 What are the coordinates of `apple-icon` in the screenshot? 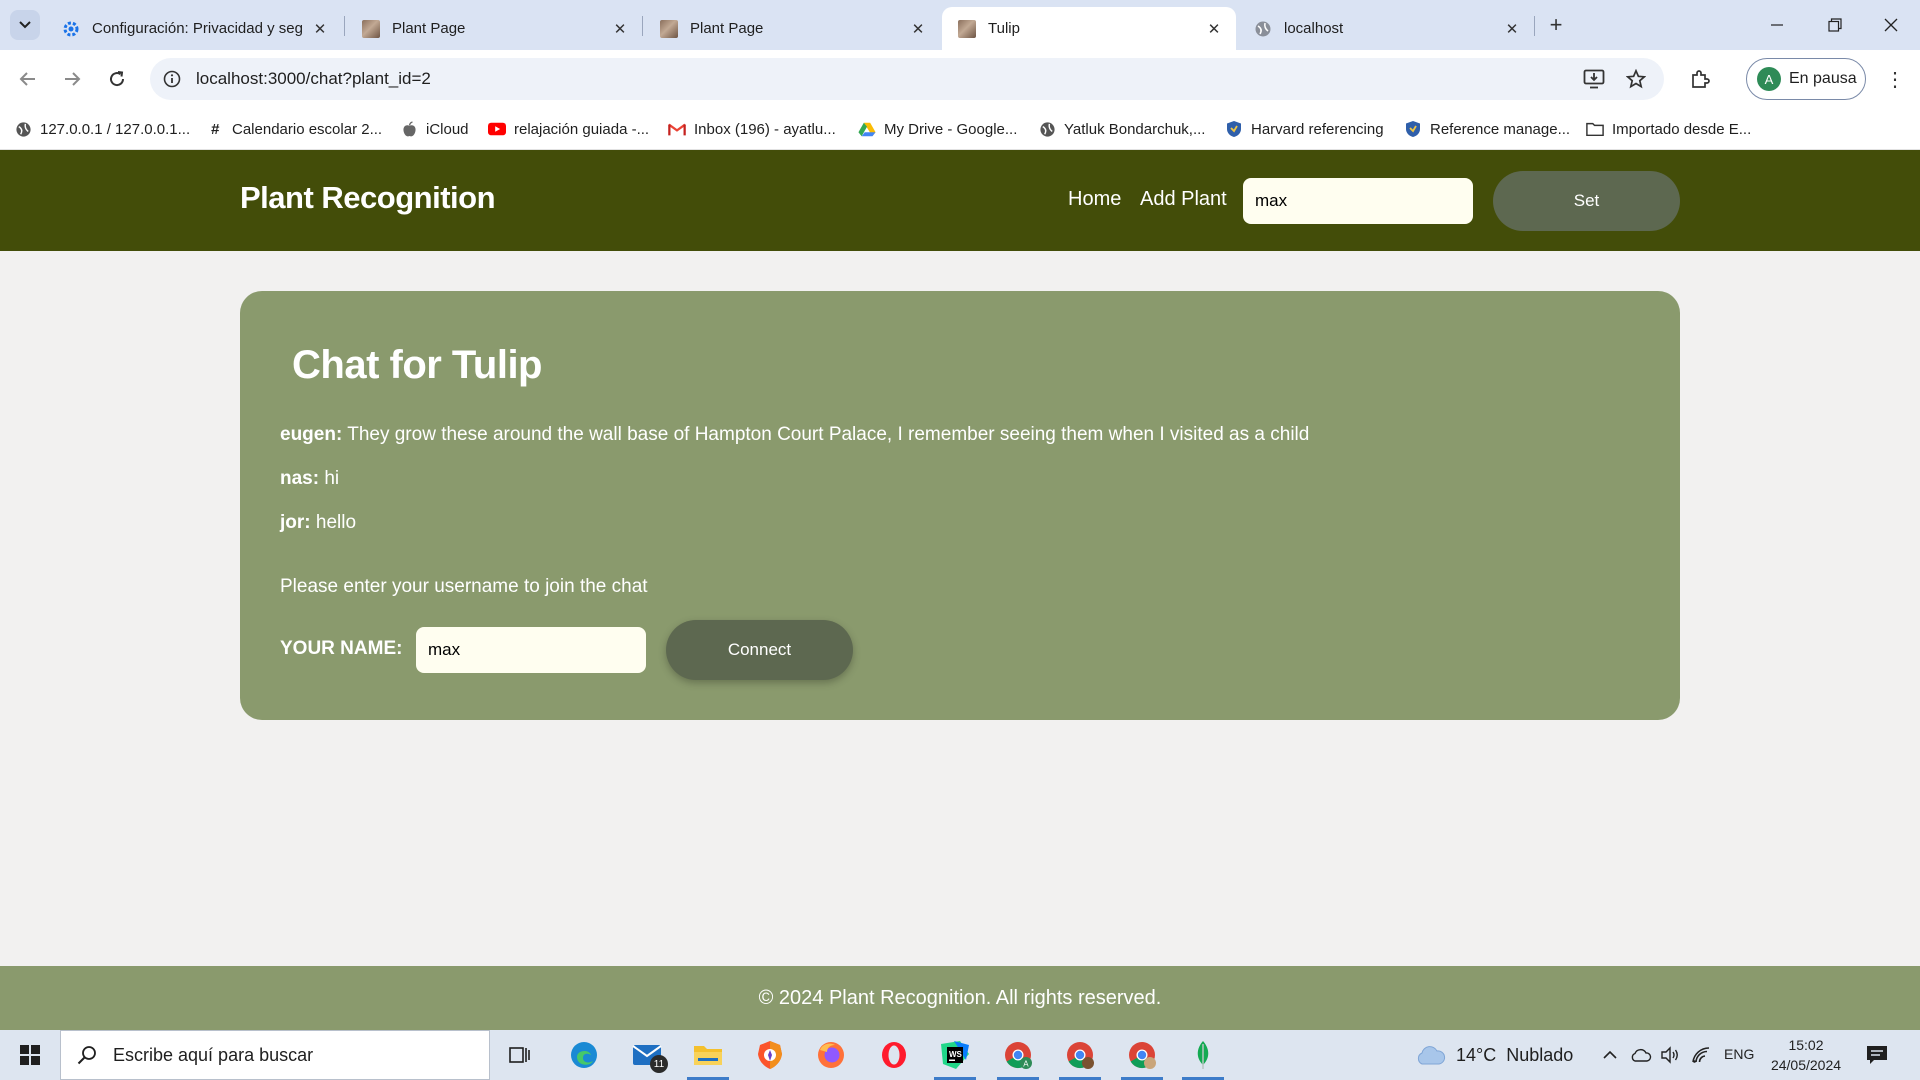 It's located at (409, 129).